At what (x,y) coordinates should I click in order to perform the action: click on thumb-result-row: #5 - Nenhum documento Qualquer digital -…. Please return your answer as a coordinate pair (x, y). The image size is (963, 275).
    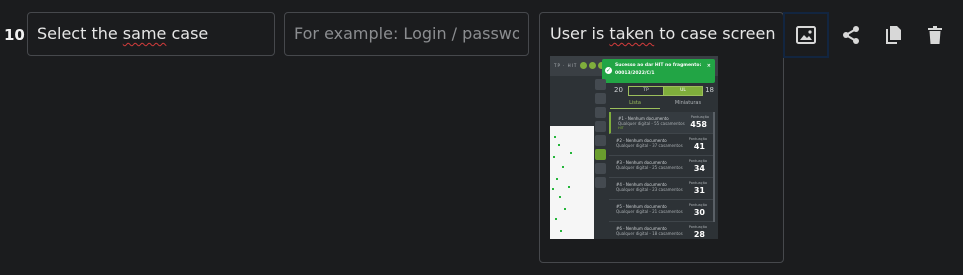
    Looking at the image, I should click on (661, 211).